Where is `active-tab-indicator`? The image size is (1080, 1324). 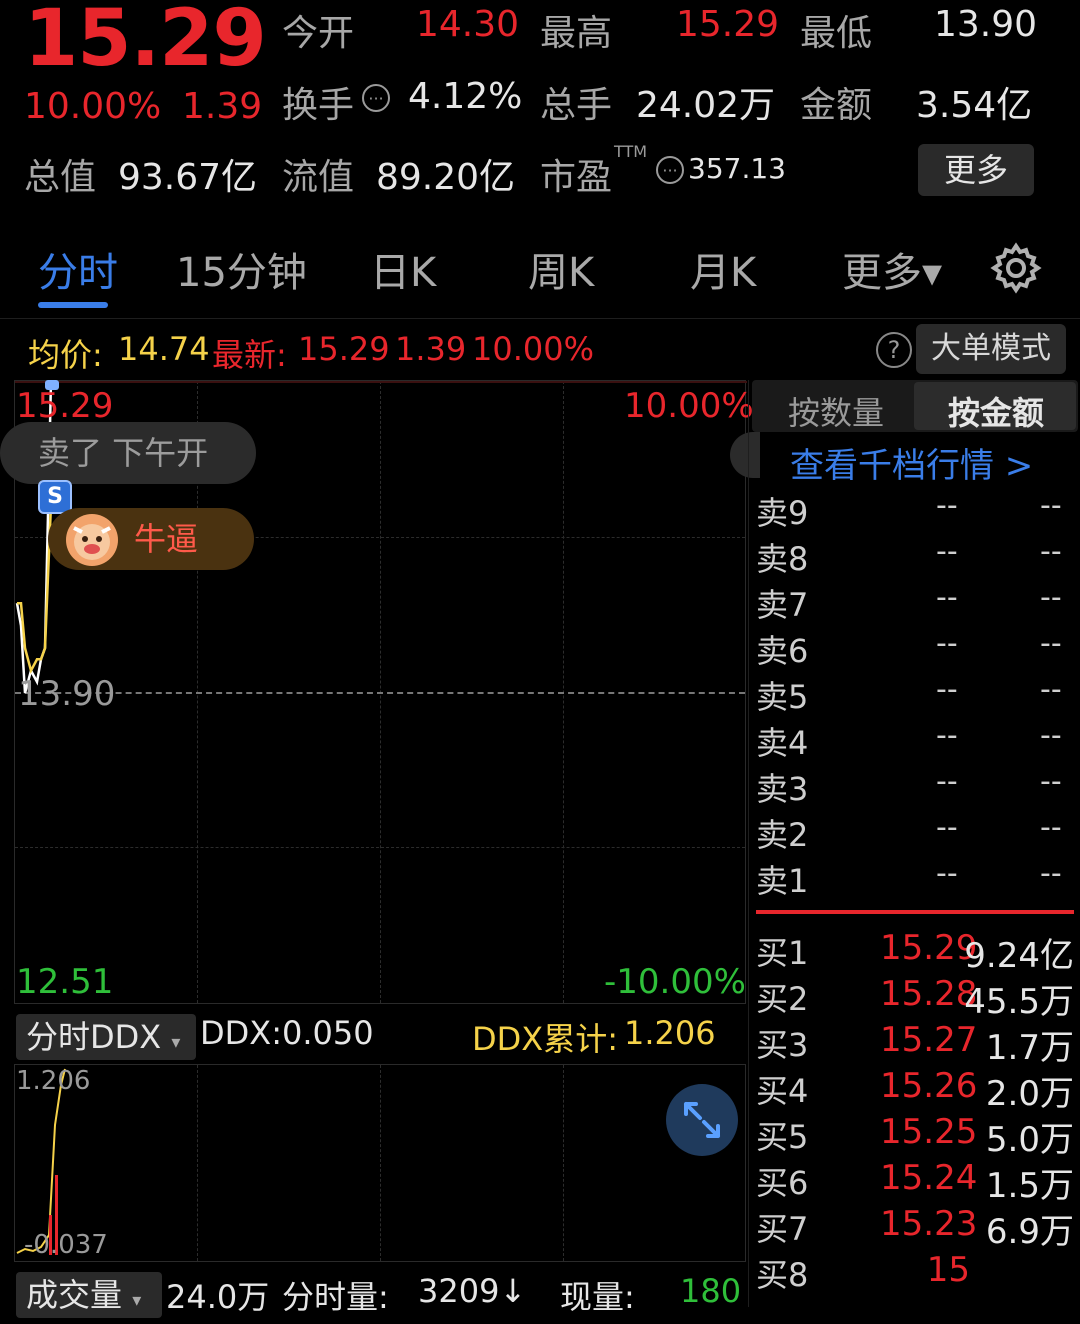
active-tab-indicator is located at coordinates (73, 305).